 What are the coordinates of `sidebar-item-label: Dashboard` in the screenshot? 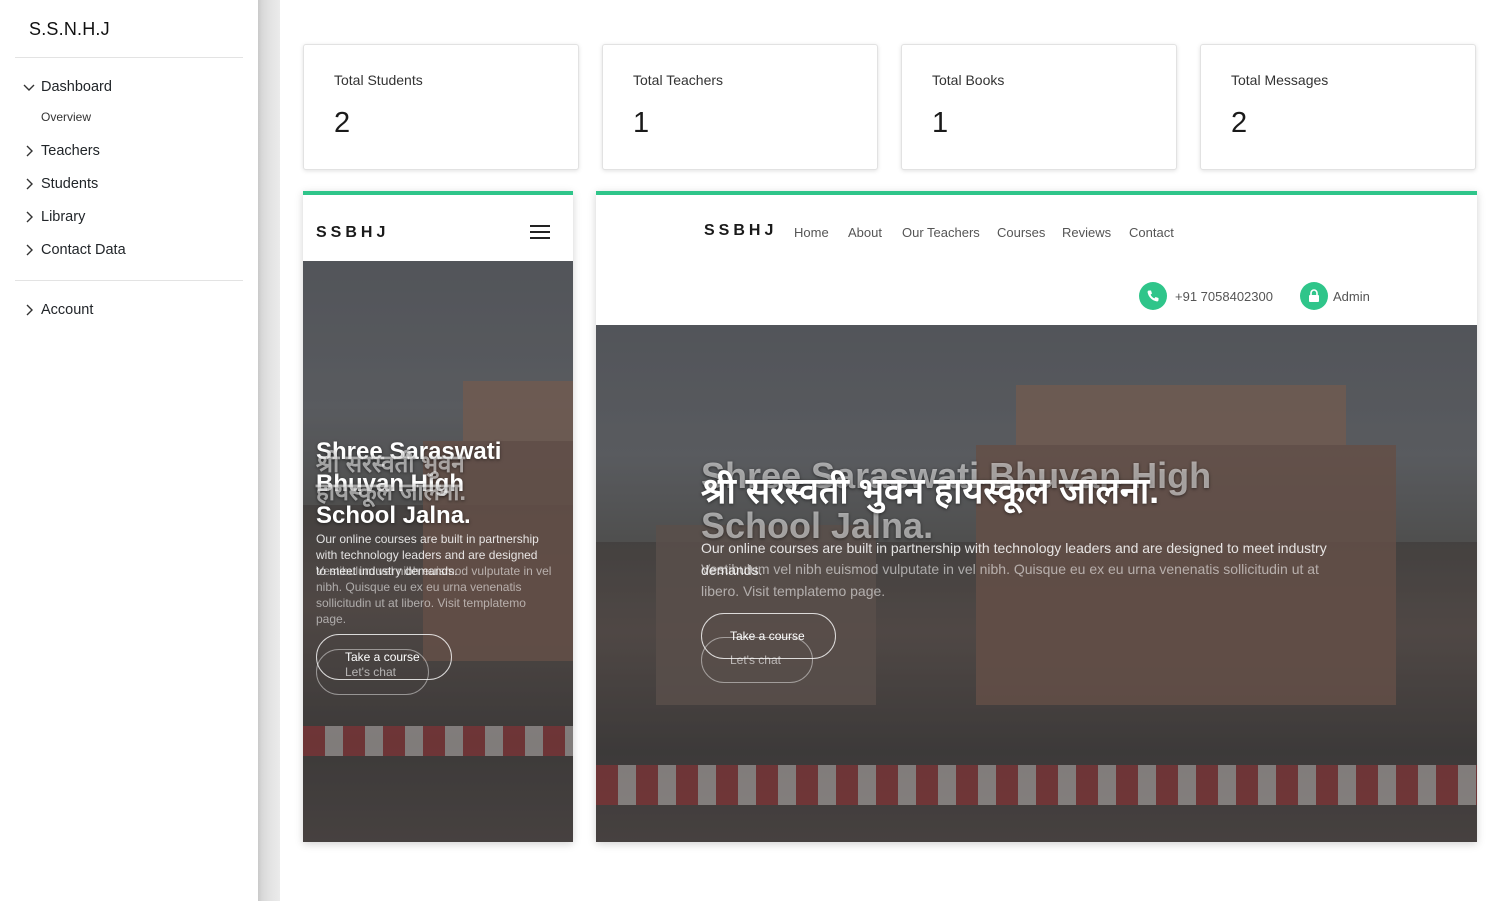 It's located at (76, 87).